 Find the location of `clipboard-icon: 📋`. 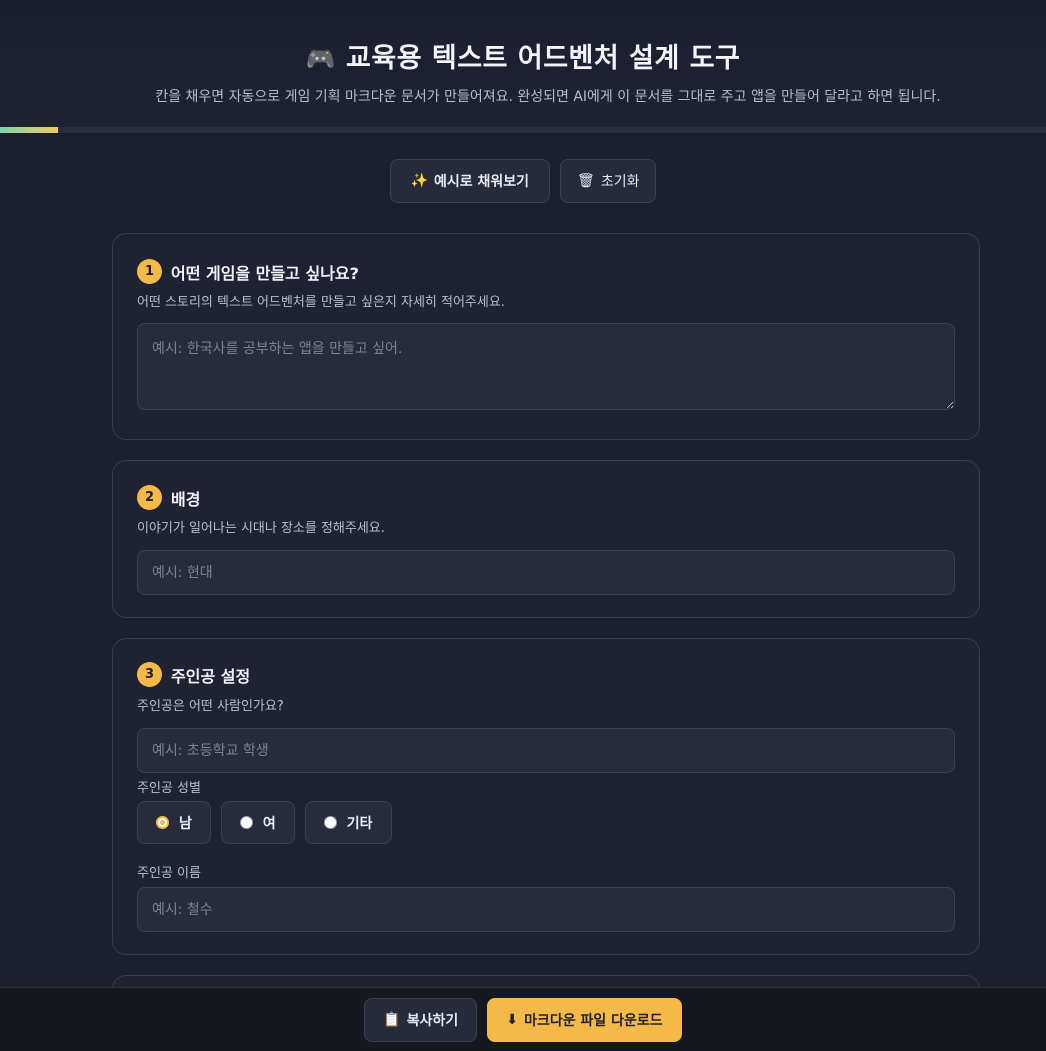

clipboard-icon: 📋 is located at coordinates (392, 1019).